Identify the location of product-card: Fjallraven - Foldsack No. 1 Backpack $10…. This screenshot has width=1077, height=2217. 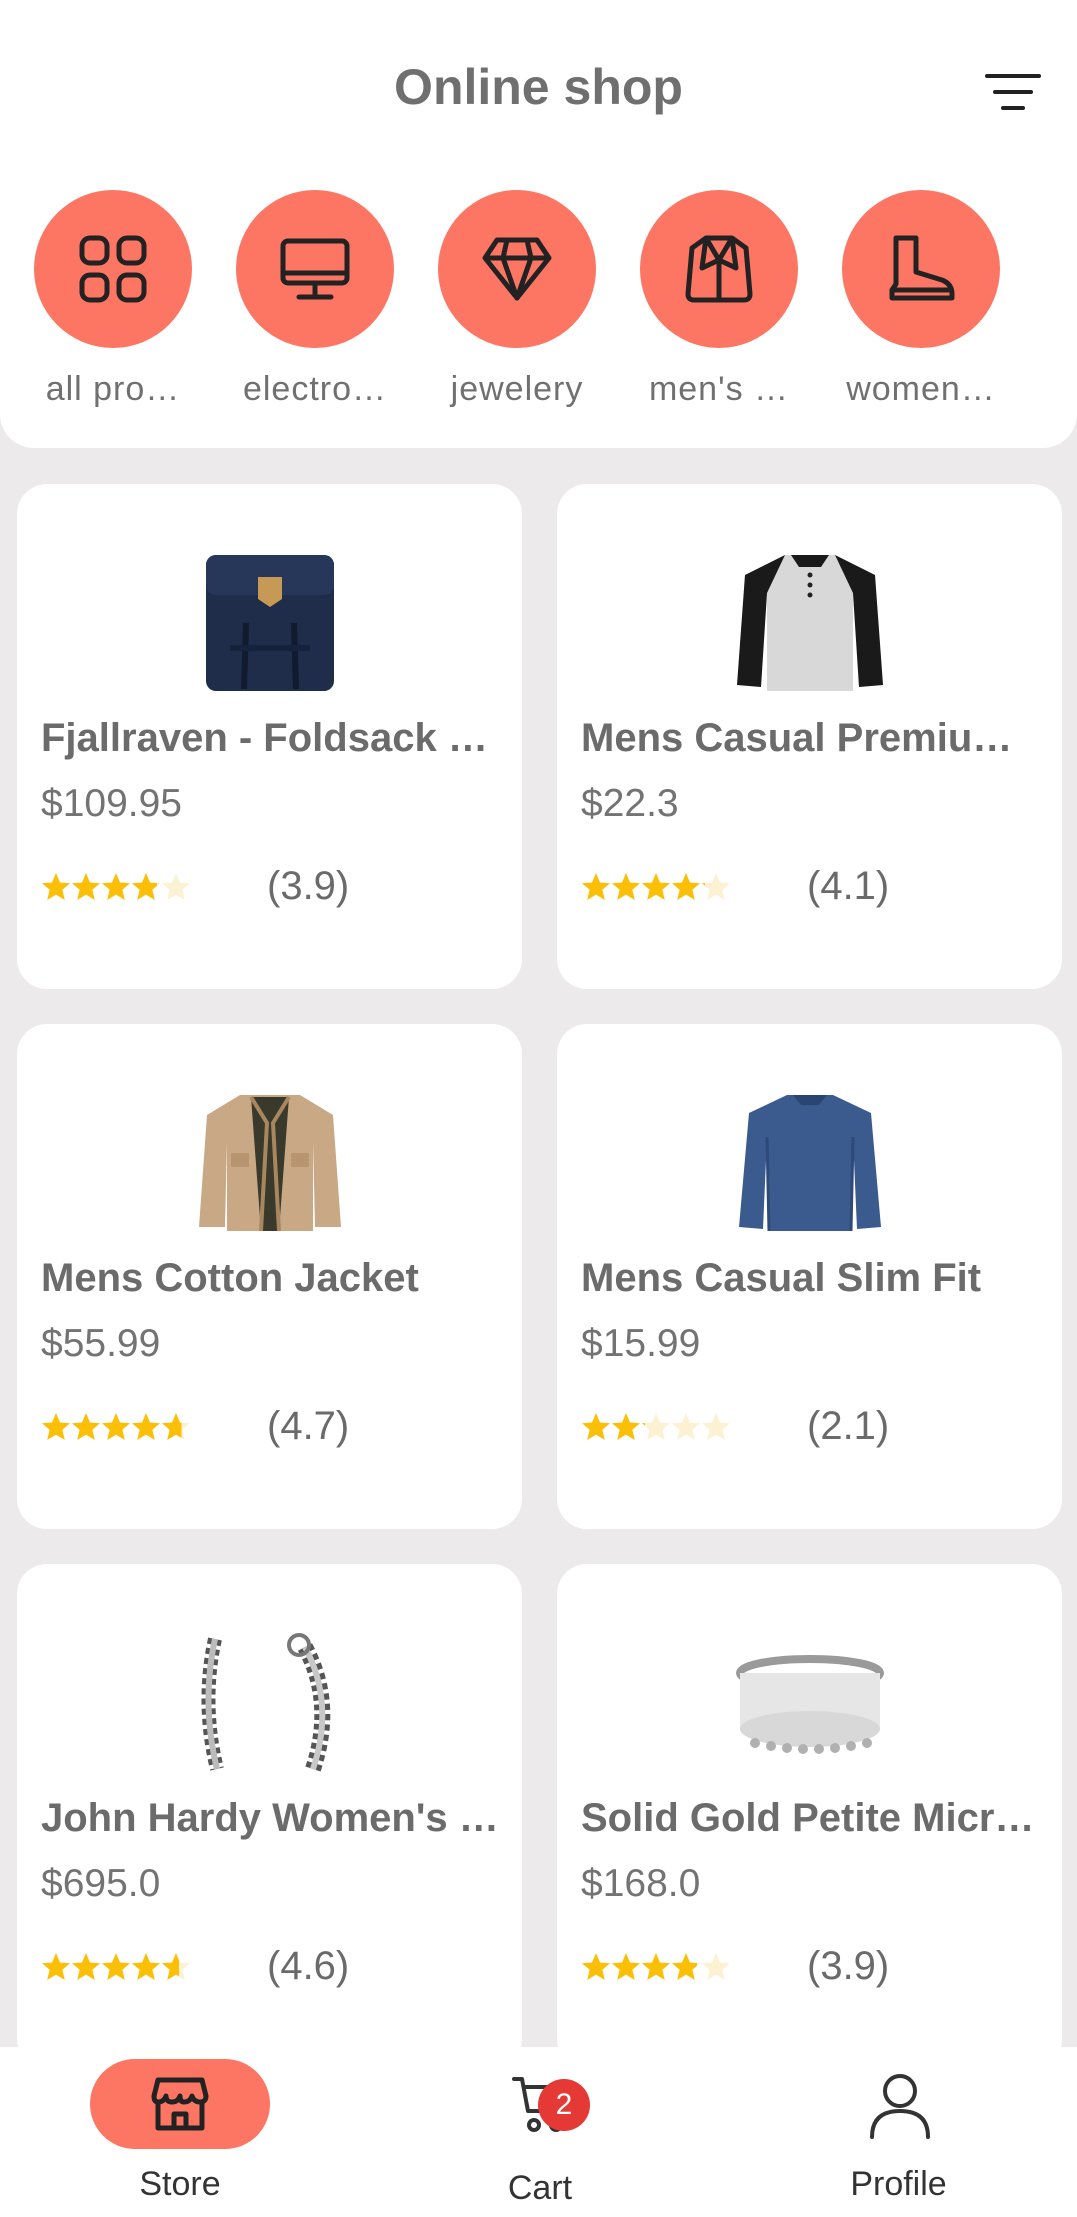
(269, 736).